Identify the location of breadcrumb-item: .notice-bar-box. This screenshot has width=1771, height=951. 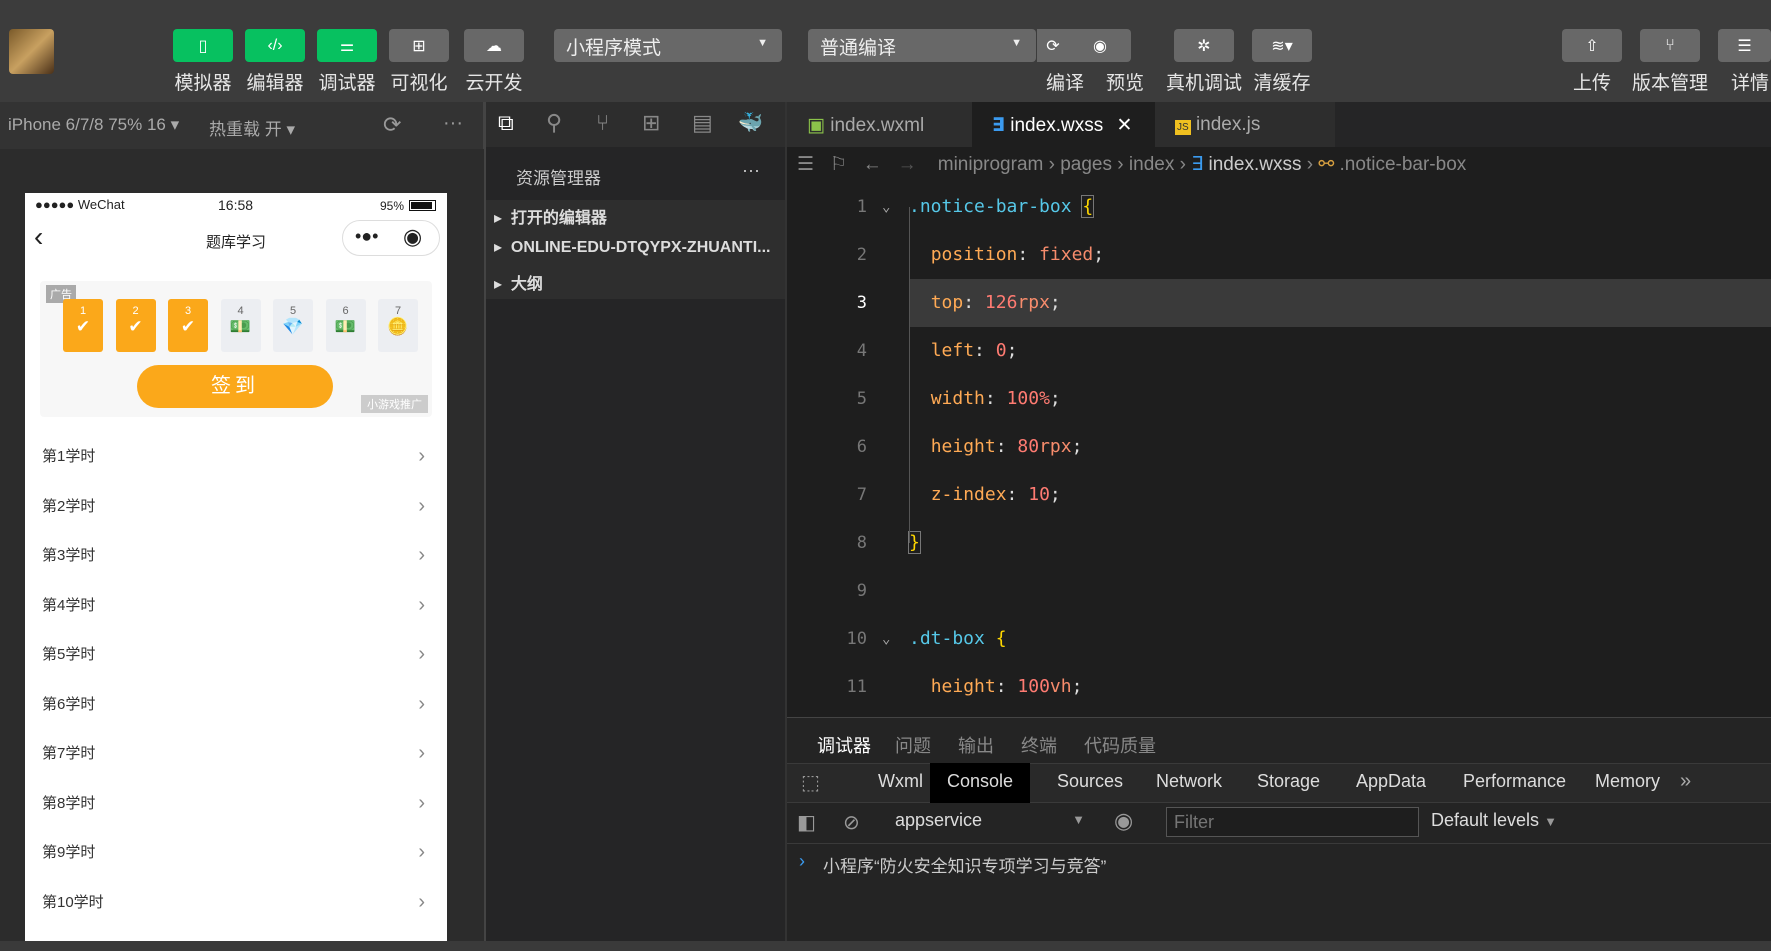
(1403, 164).